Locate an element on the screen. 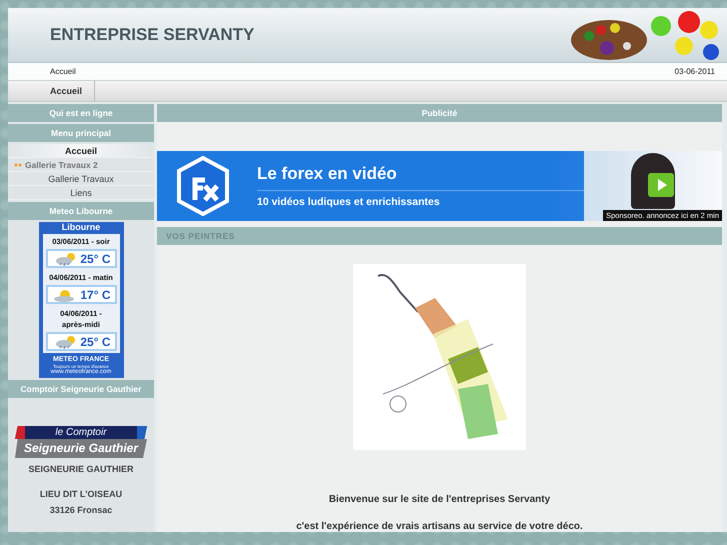 The width and height of the screenshot is (727, 545). section-header: Menu principal is located at coordinates (81, 133).